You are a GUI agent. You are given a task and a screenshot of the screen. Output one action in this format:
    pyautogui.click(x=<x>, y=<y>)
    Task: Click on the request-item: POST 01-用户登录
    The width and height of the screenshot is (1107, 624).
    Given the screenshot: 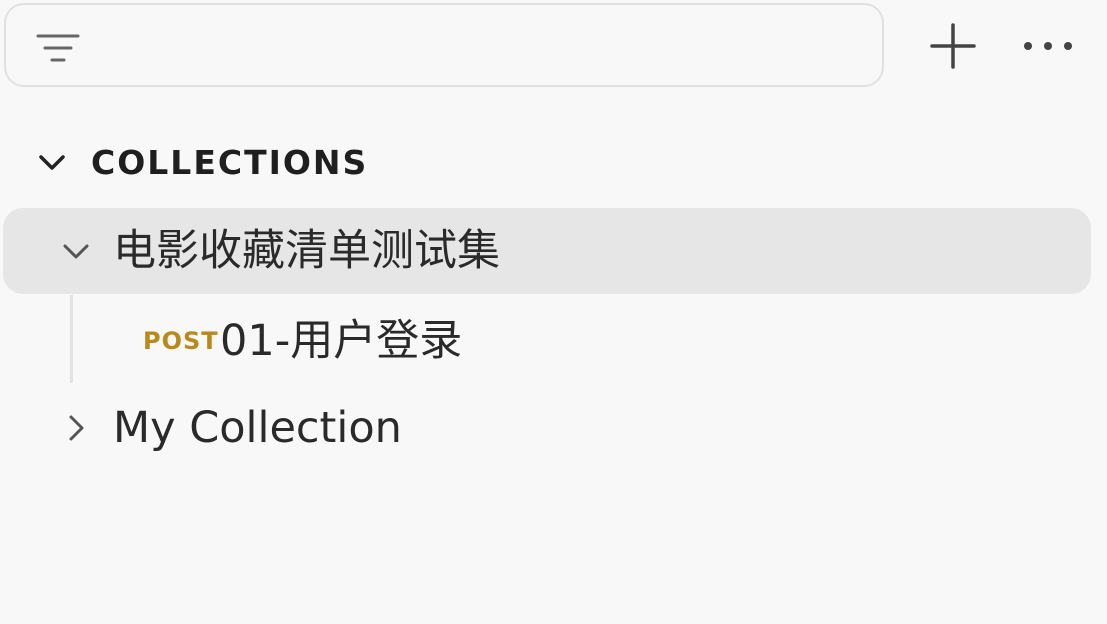 What is the action you would take?
    pyautogui.click(x=547, y=341)
    